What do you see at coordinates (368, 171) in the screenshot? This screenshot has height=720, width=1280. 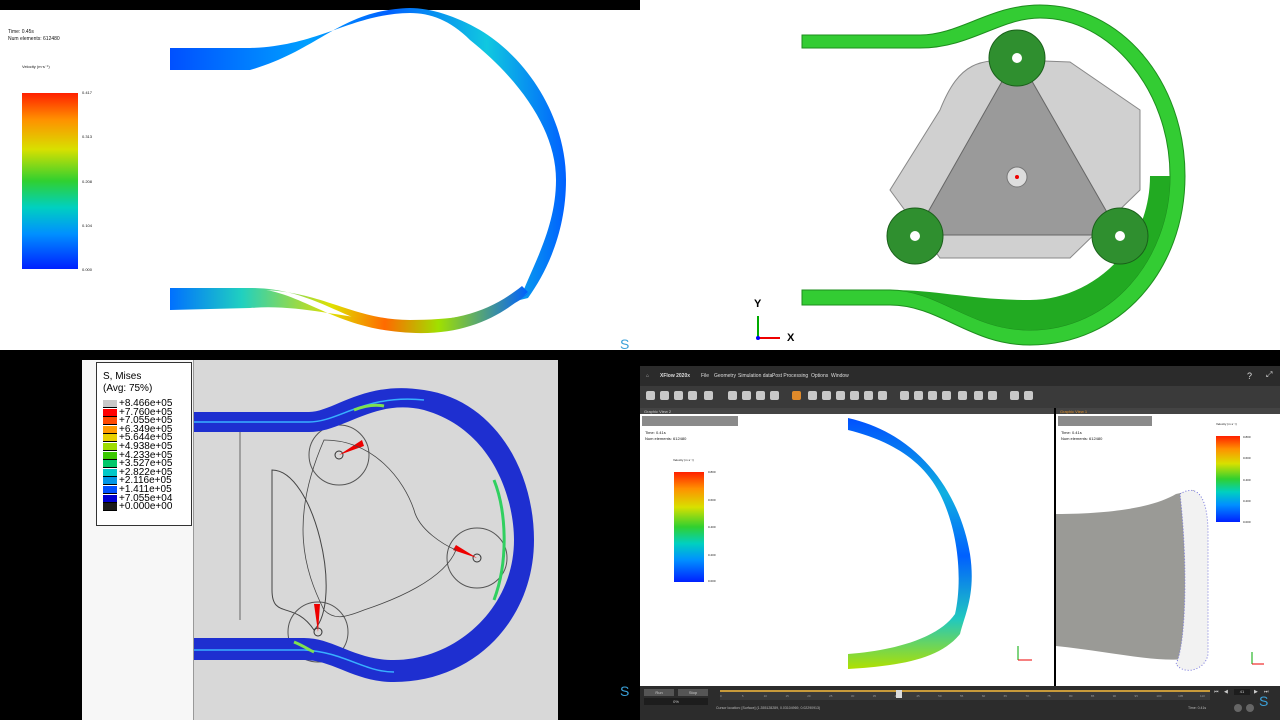 I see `tube-velocity-contour` at bounding box center [368, 171].